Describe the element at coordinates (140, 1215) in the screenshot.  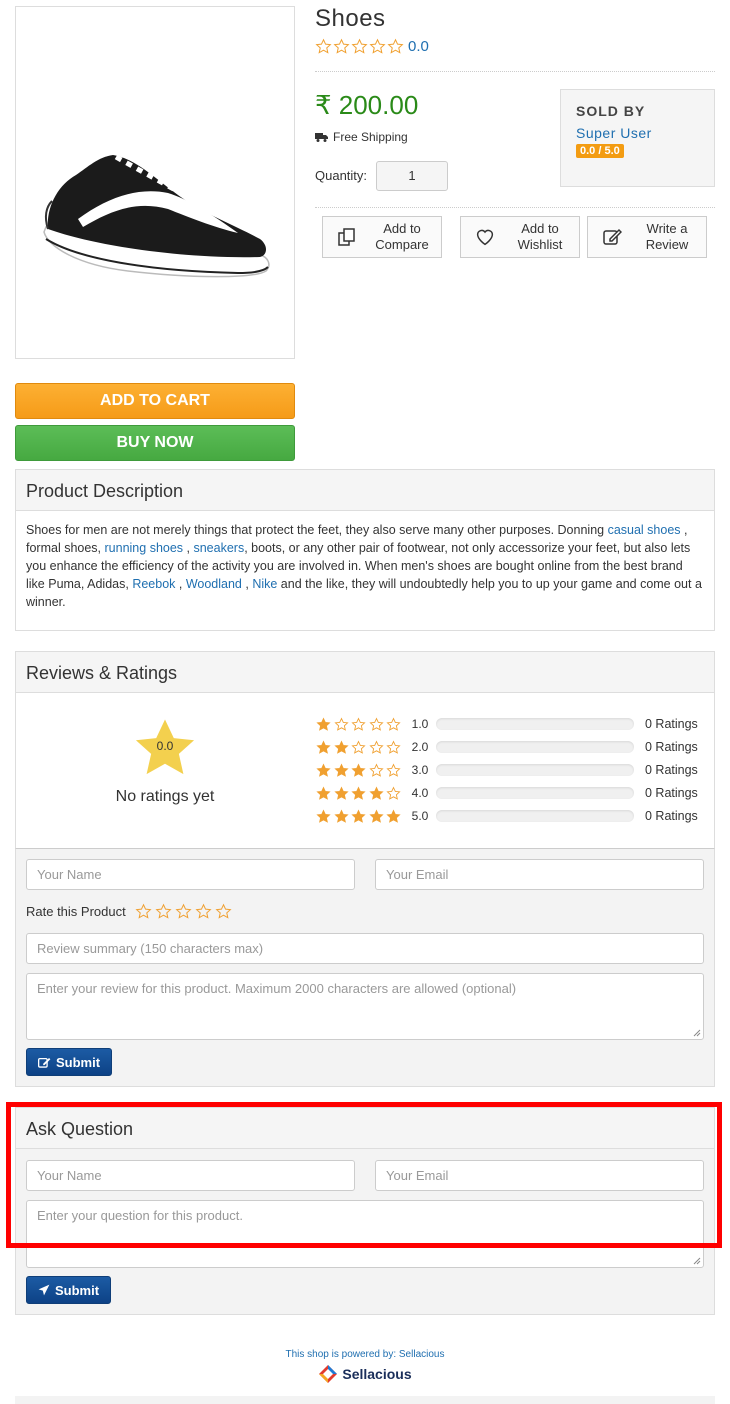
I see `ask-question-placeholder: Enter your question for this product.` at that location.